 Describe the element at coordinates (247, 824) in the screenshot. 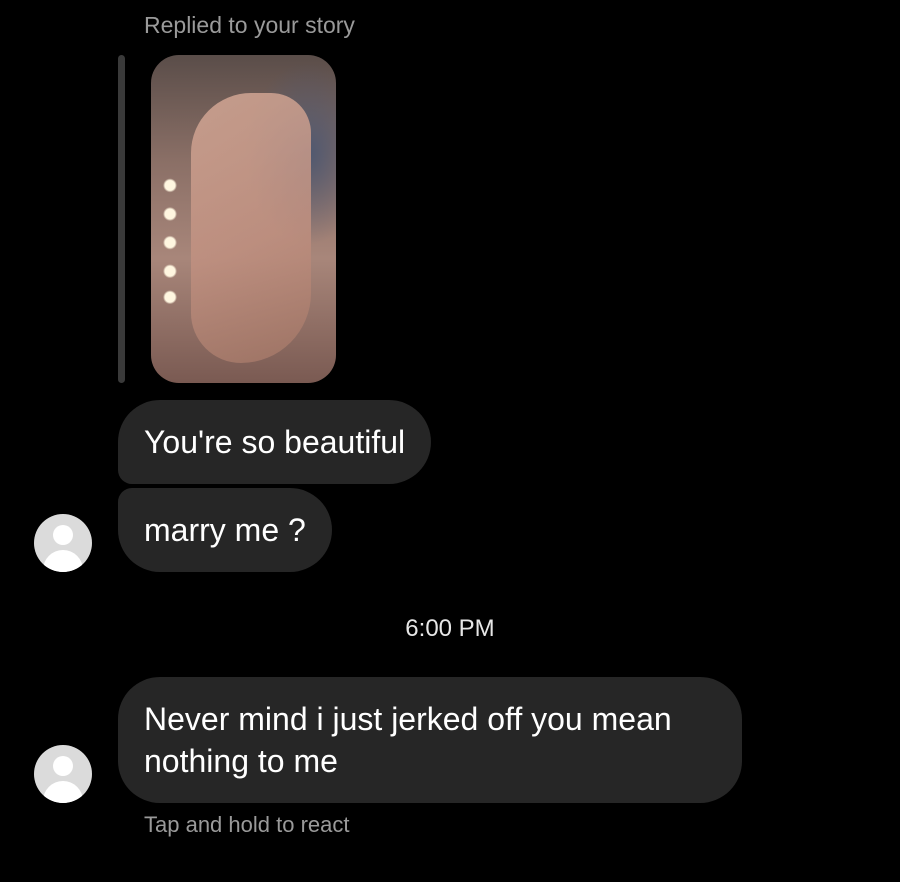

I see `tap-and-hold-hint: Tap and hold to react` at that location.